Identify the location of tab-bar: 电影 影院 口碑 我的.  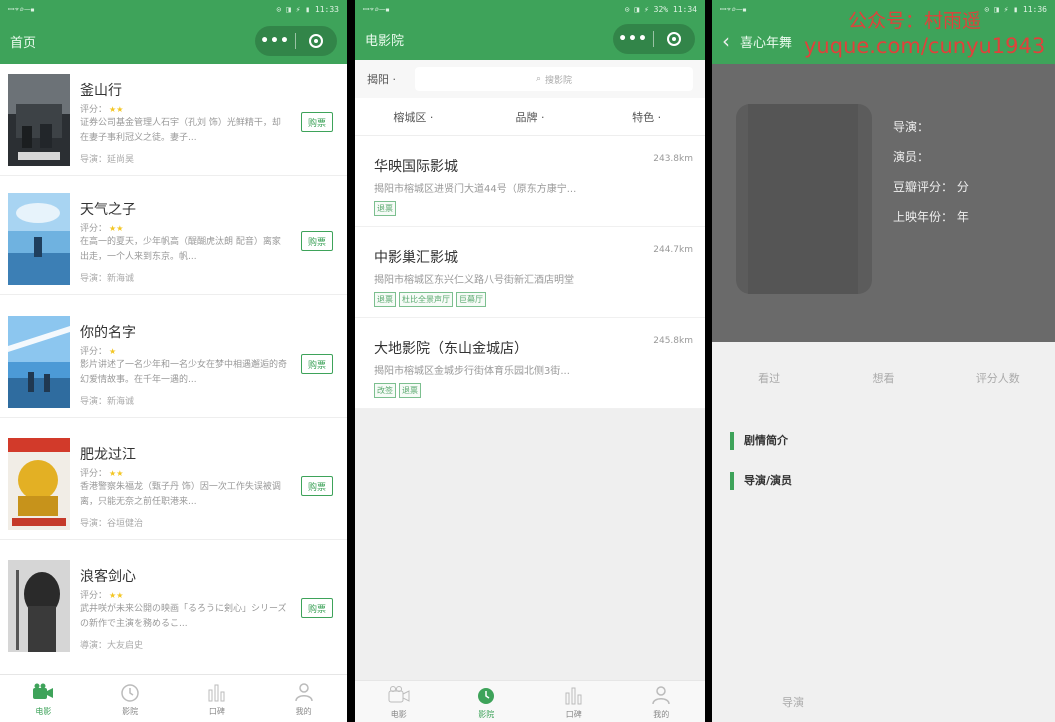
(530, 701).